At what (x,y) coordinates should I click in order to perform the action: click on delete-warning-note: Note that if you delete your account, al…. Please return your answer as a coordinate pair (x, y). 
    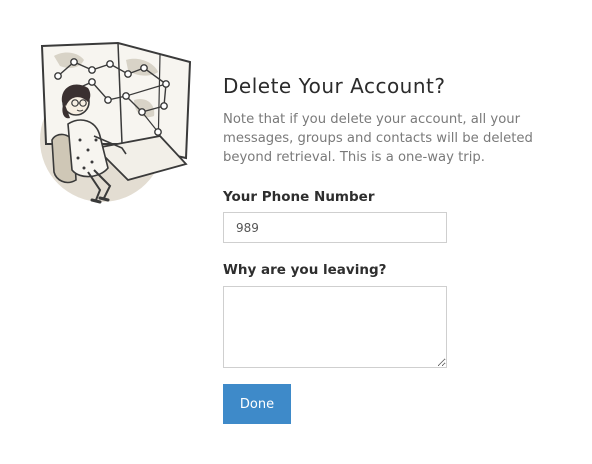
    Looking at the image, I should click on (378, 138).